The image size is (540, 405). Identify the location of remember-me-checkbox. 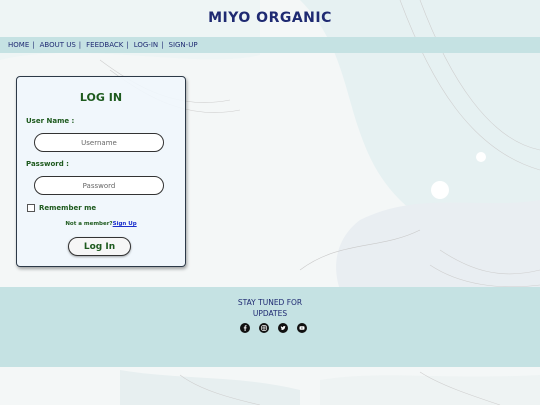
(31, 208).